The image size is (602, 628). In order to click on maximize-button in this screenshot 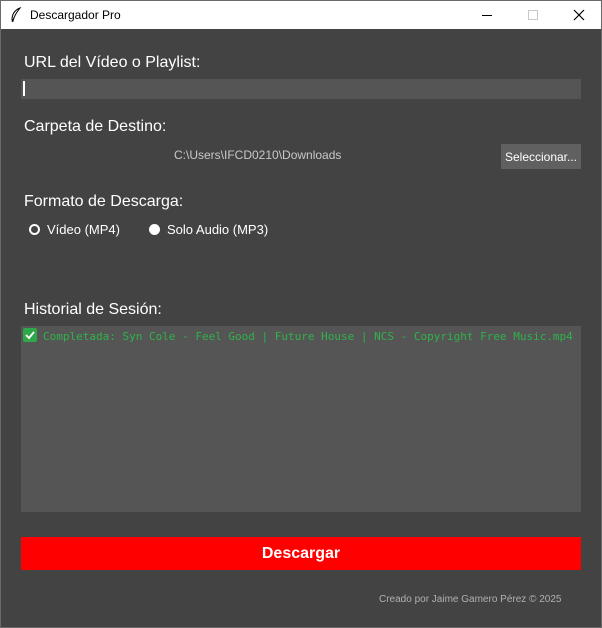, I will do `click(533, 15)`.